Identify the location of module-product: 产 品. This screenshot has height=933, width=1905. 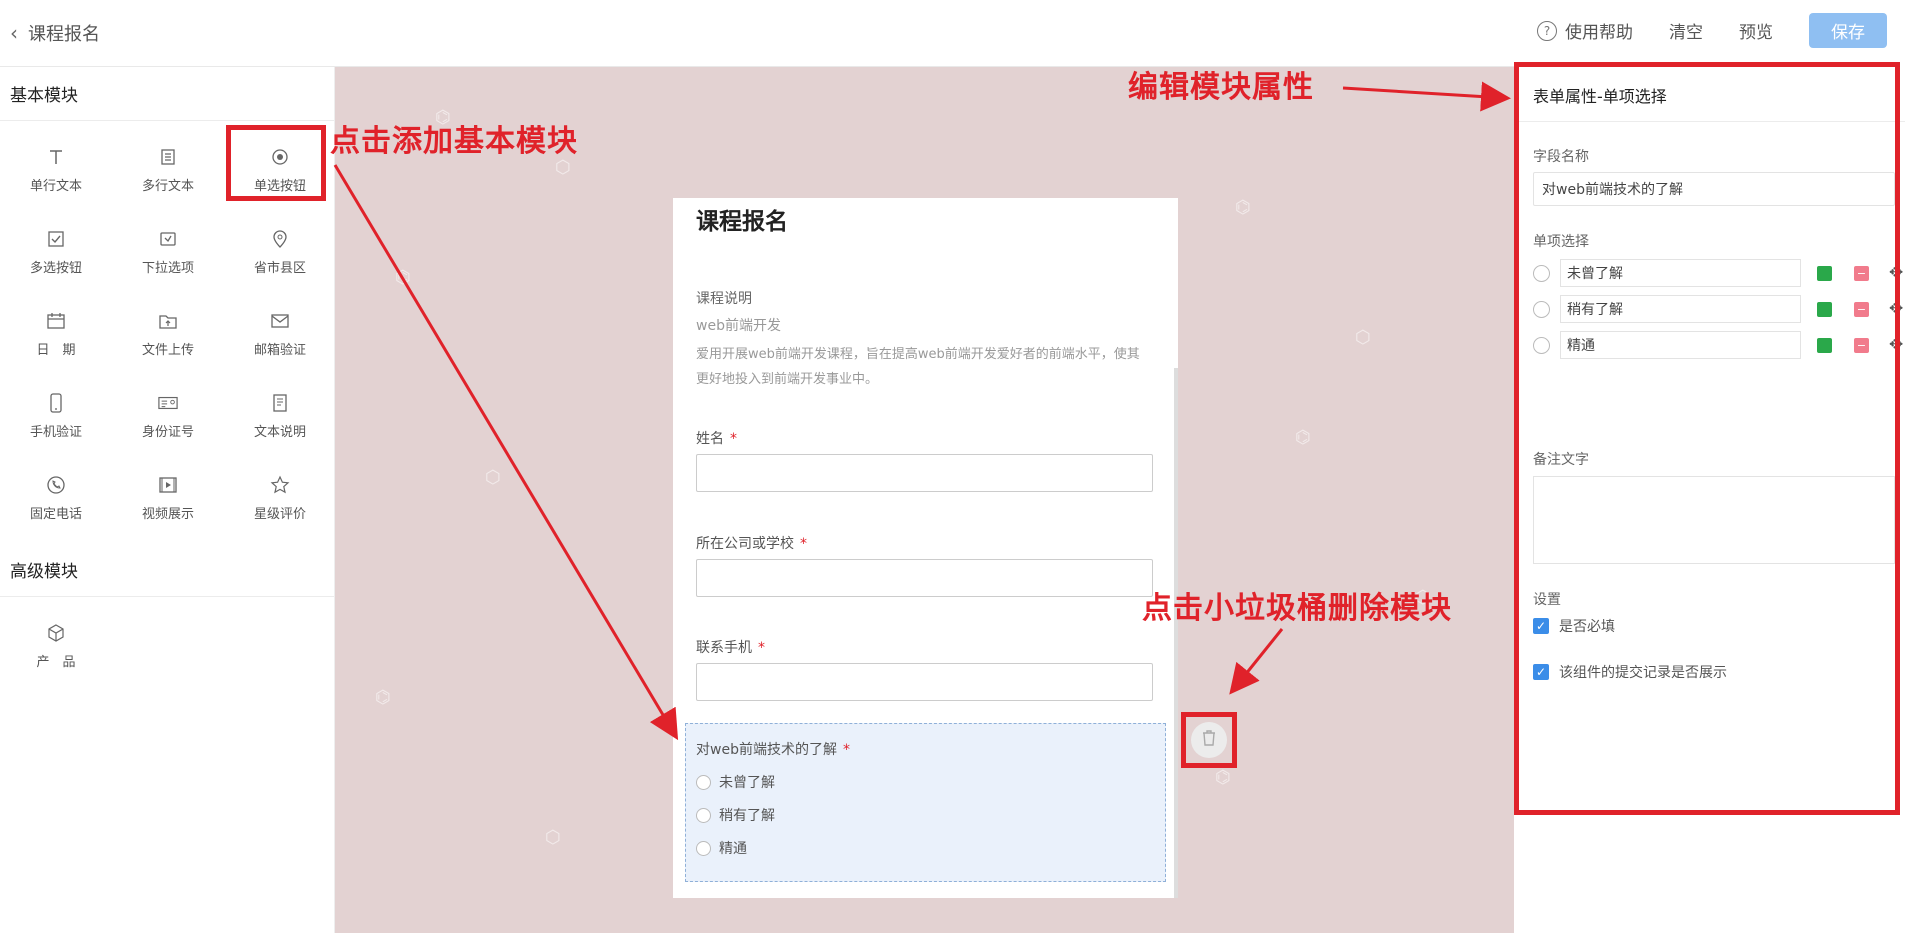
(56, 646).